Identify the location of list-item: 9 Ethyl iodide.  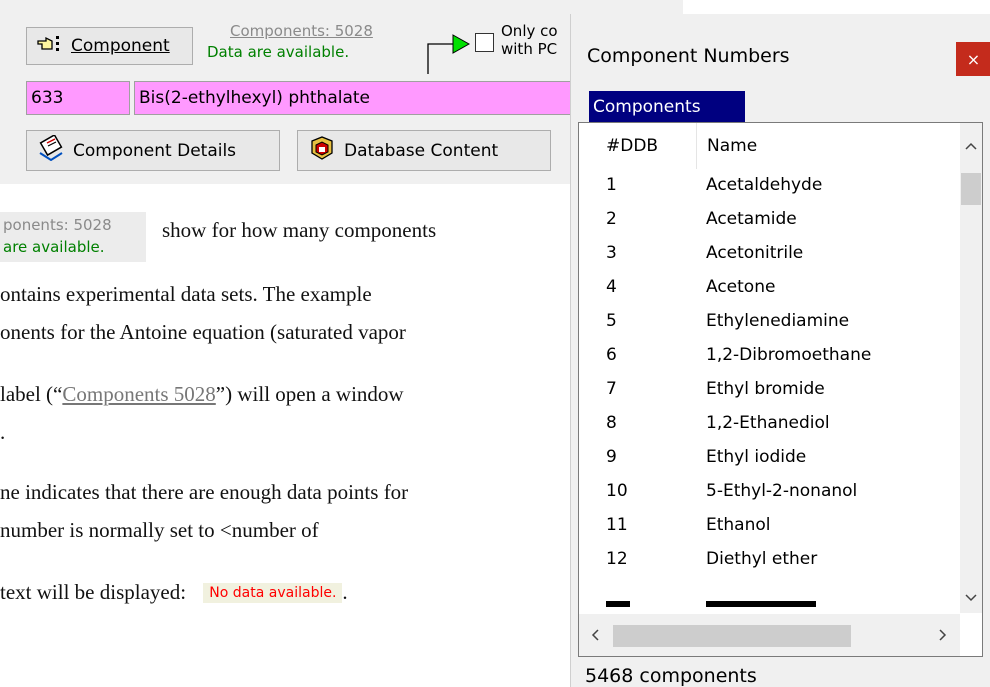
(767, 458).